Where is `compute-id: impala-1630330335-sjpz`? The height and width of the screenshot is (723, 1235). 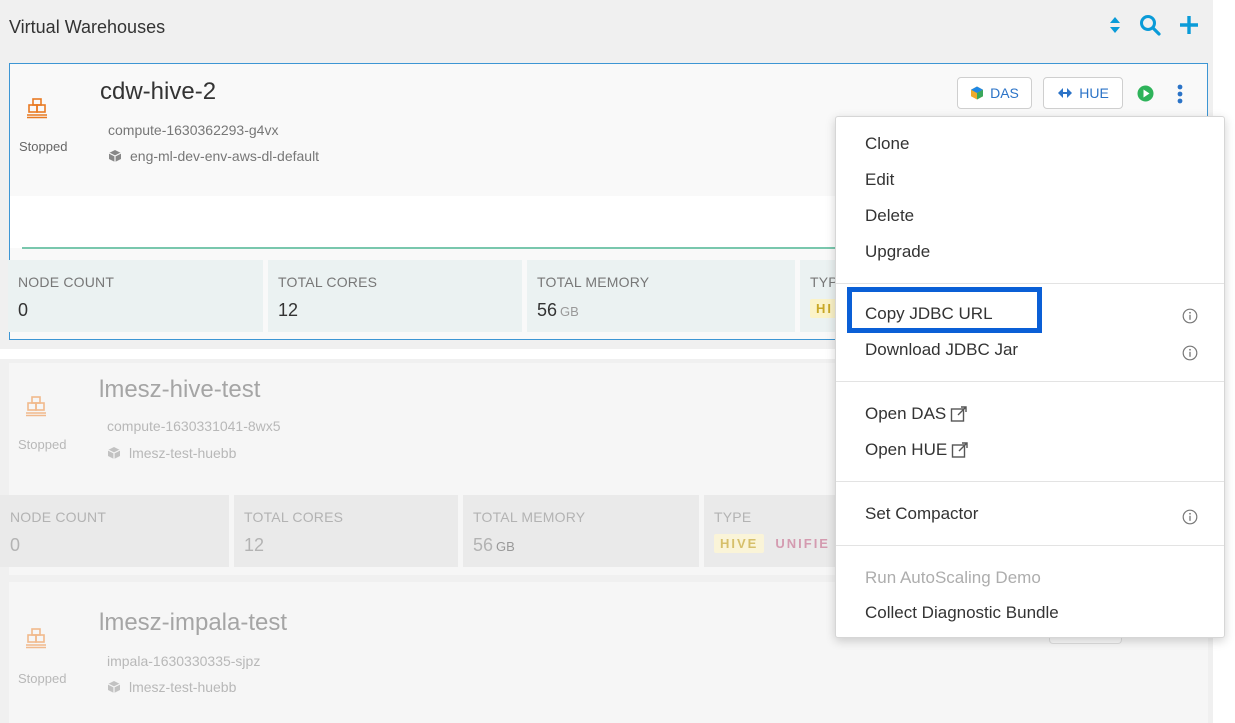 compute-id: impala-1630330335-sjpz is located at coordinates (184, 661).